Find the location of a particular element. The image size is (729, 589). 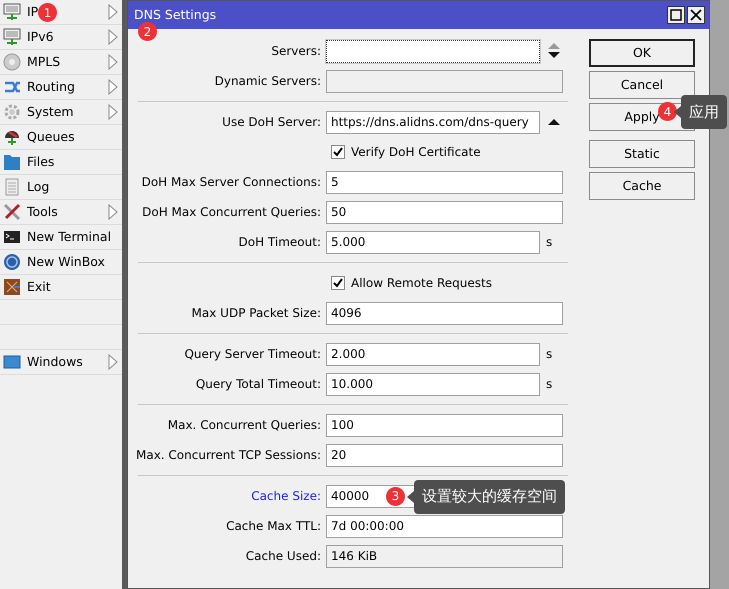

close-icon is located at coordinates (696, 15).